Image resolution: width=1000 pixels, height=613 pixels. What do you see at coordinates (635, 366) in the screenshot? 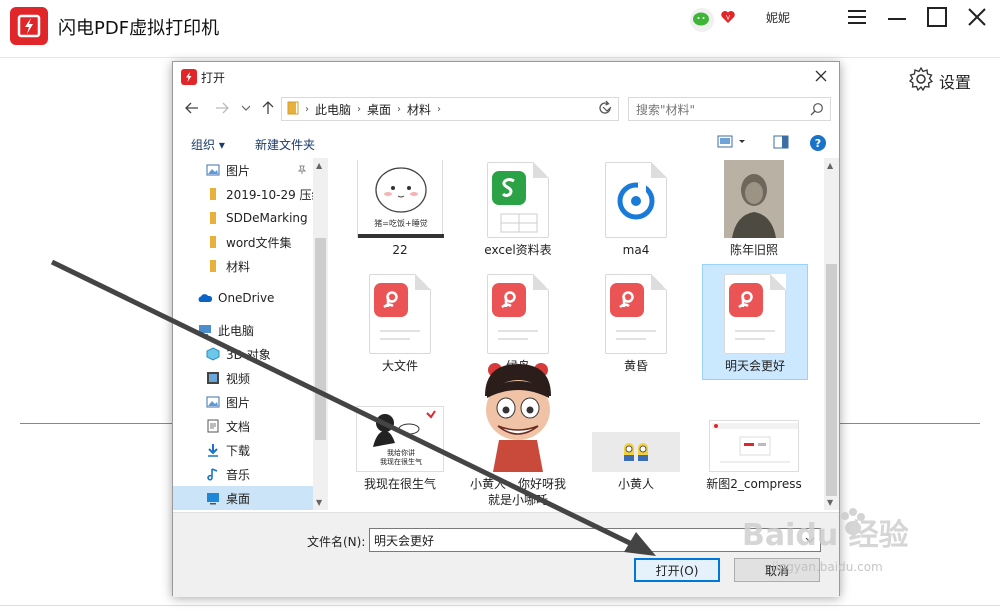
I see `file-name: 黄昏` at bounding box center [635, 366].